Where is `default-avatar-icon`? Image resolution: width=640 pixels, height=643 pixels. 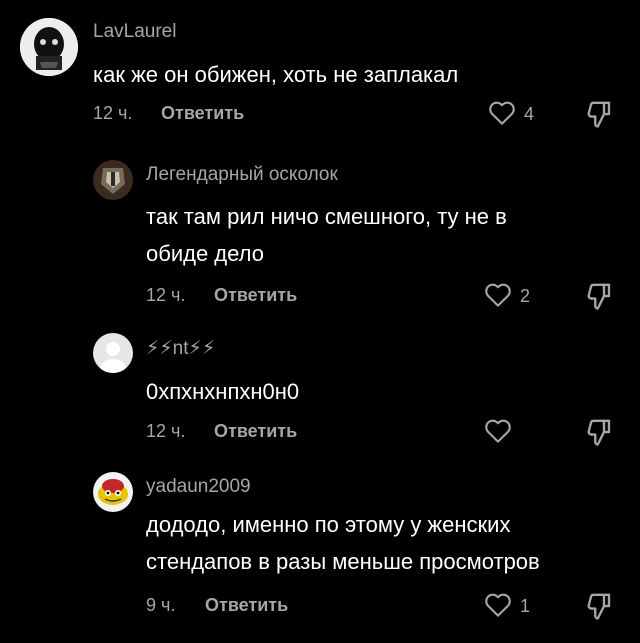 default-avatar-icon is located at coordinates (113, 353).